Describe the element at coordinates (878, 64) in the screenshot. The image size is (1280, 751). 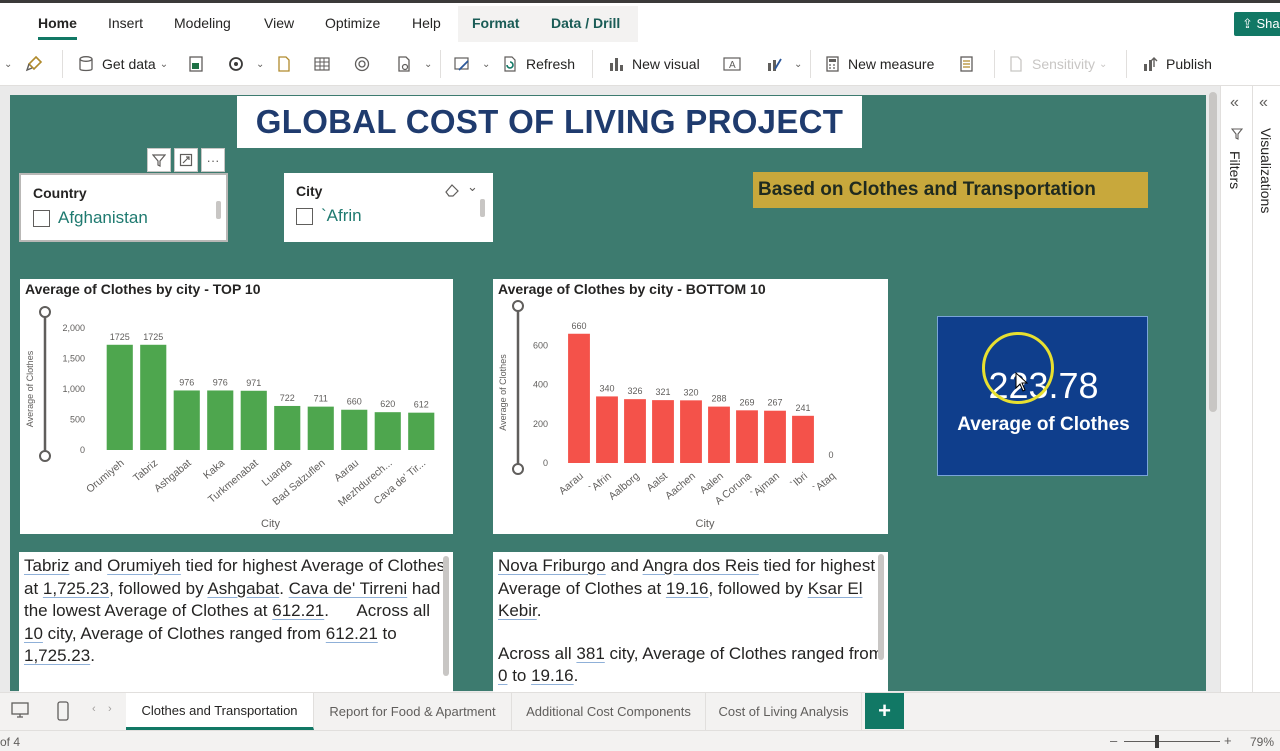
I see `new-measure-button: New measure` at that location.